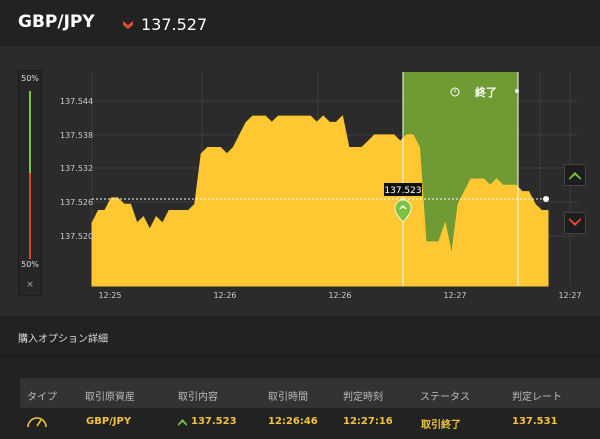  What do you see at coordinates (288, 397) in the screenshot?
I see `th-trade-time: 取引時間` at bounding box center [288, 397].